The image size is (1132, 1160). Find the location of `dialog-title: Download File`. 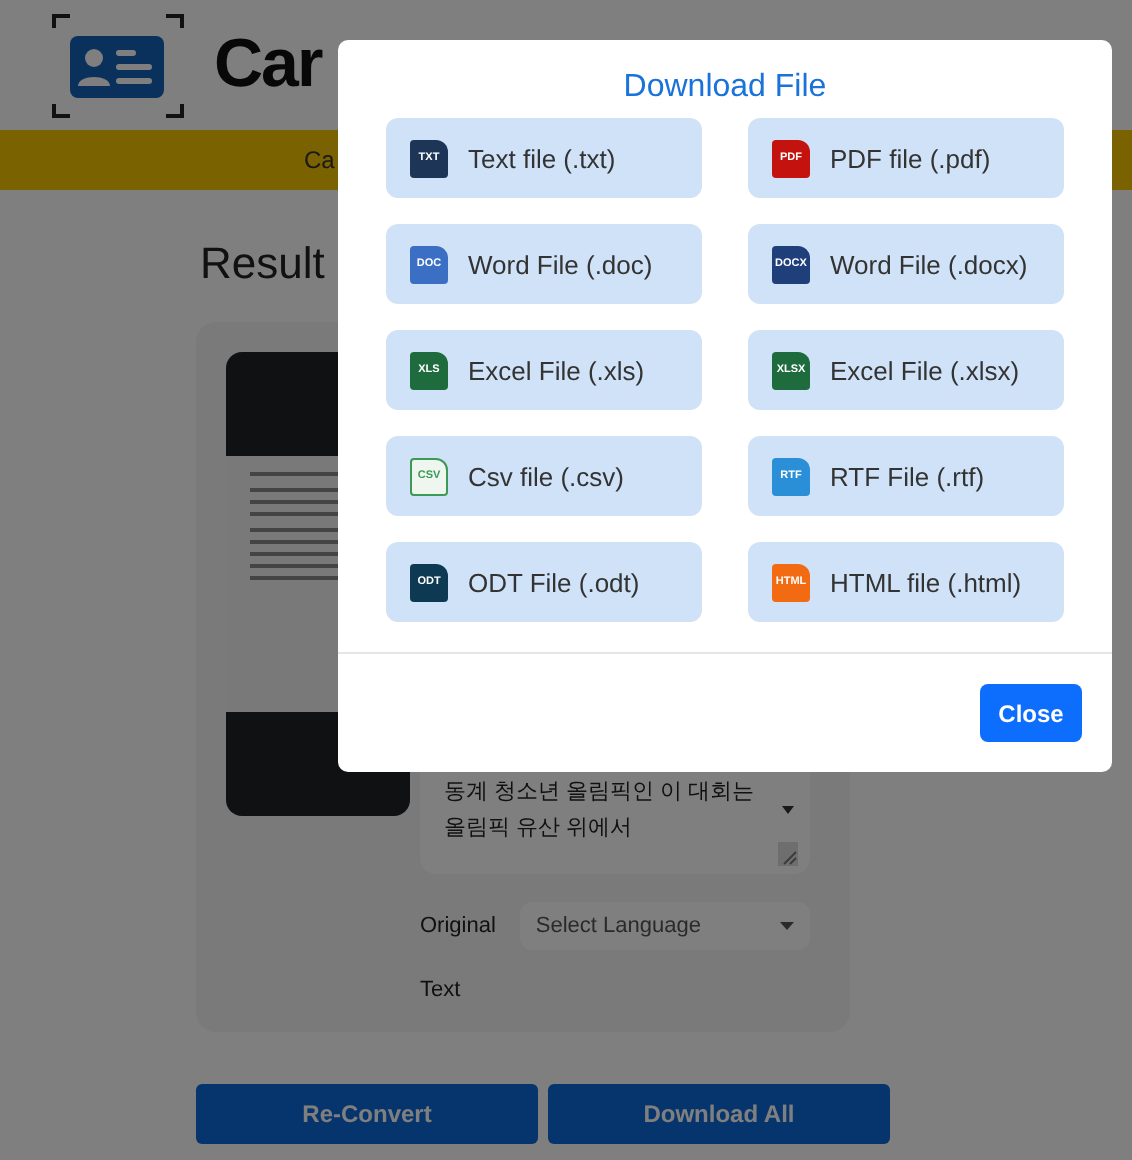

dialog-title: Download File is located at coordinates (725, 88).